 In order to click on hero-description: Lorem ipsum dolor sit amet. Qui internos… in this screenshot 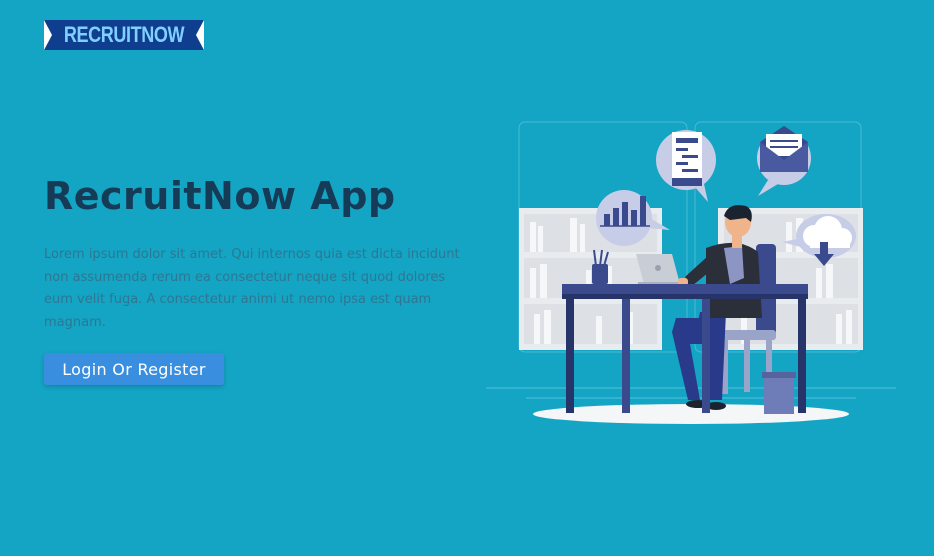, I will do `click(252, 288)`.